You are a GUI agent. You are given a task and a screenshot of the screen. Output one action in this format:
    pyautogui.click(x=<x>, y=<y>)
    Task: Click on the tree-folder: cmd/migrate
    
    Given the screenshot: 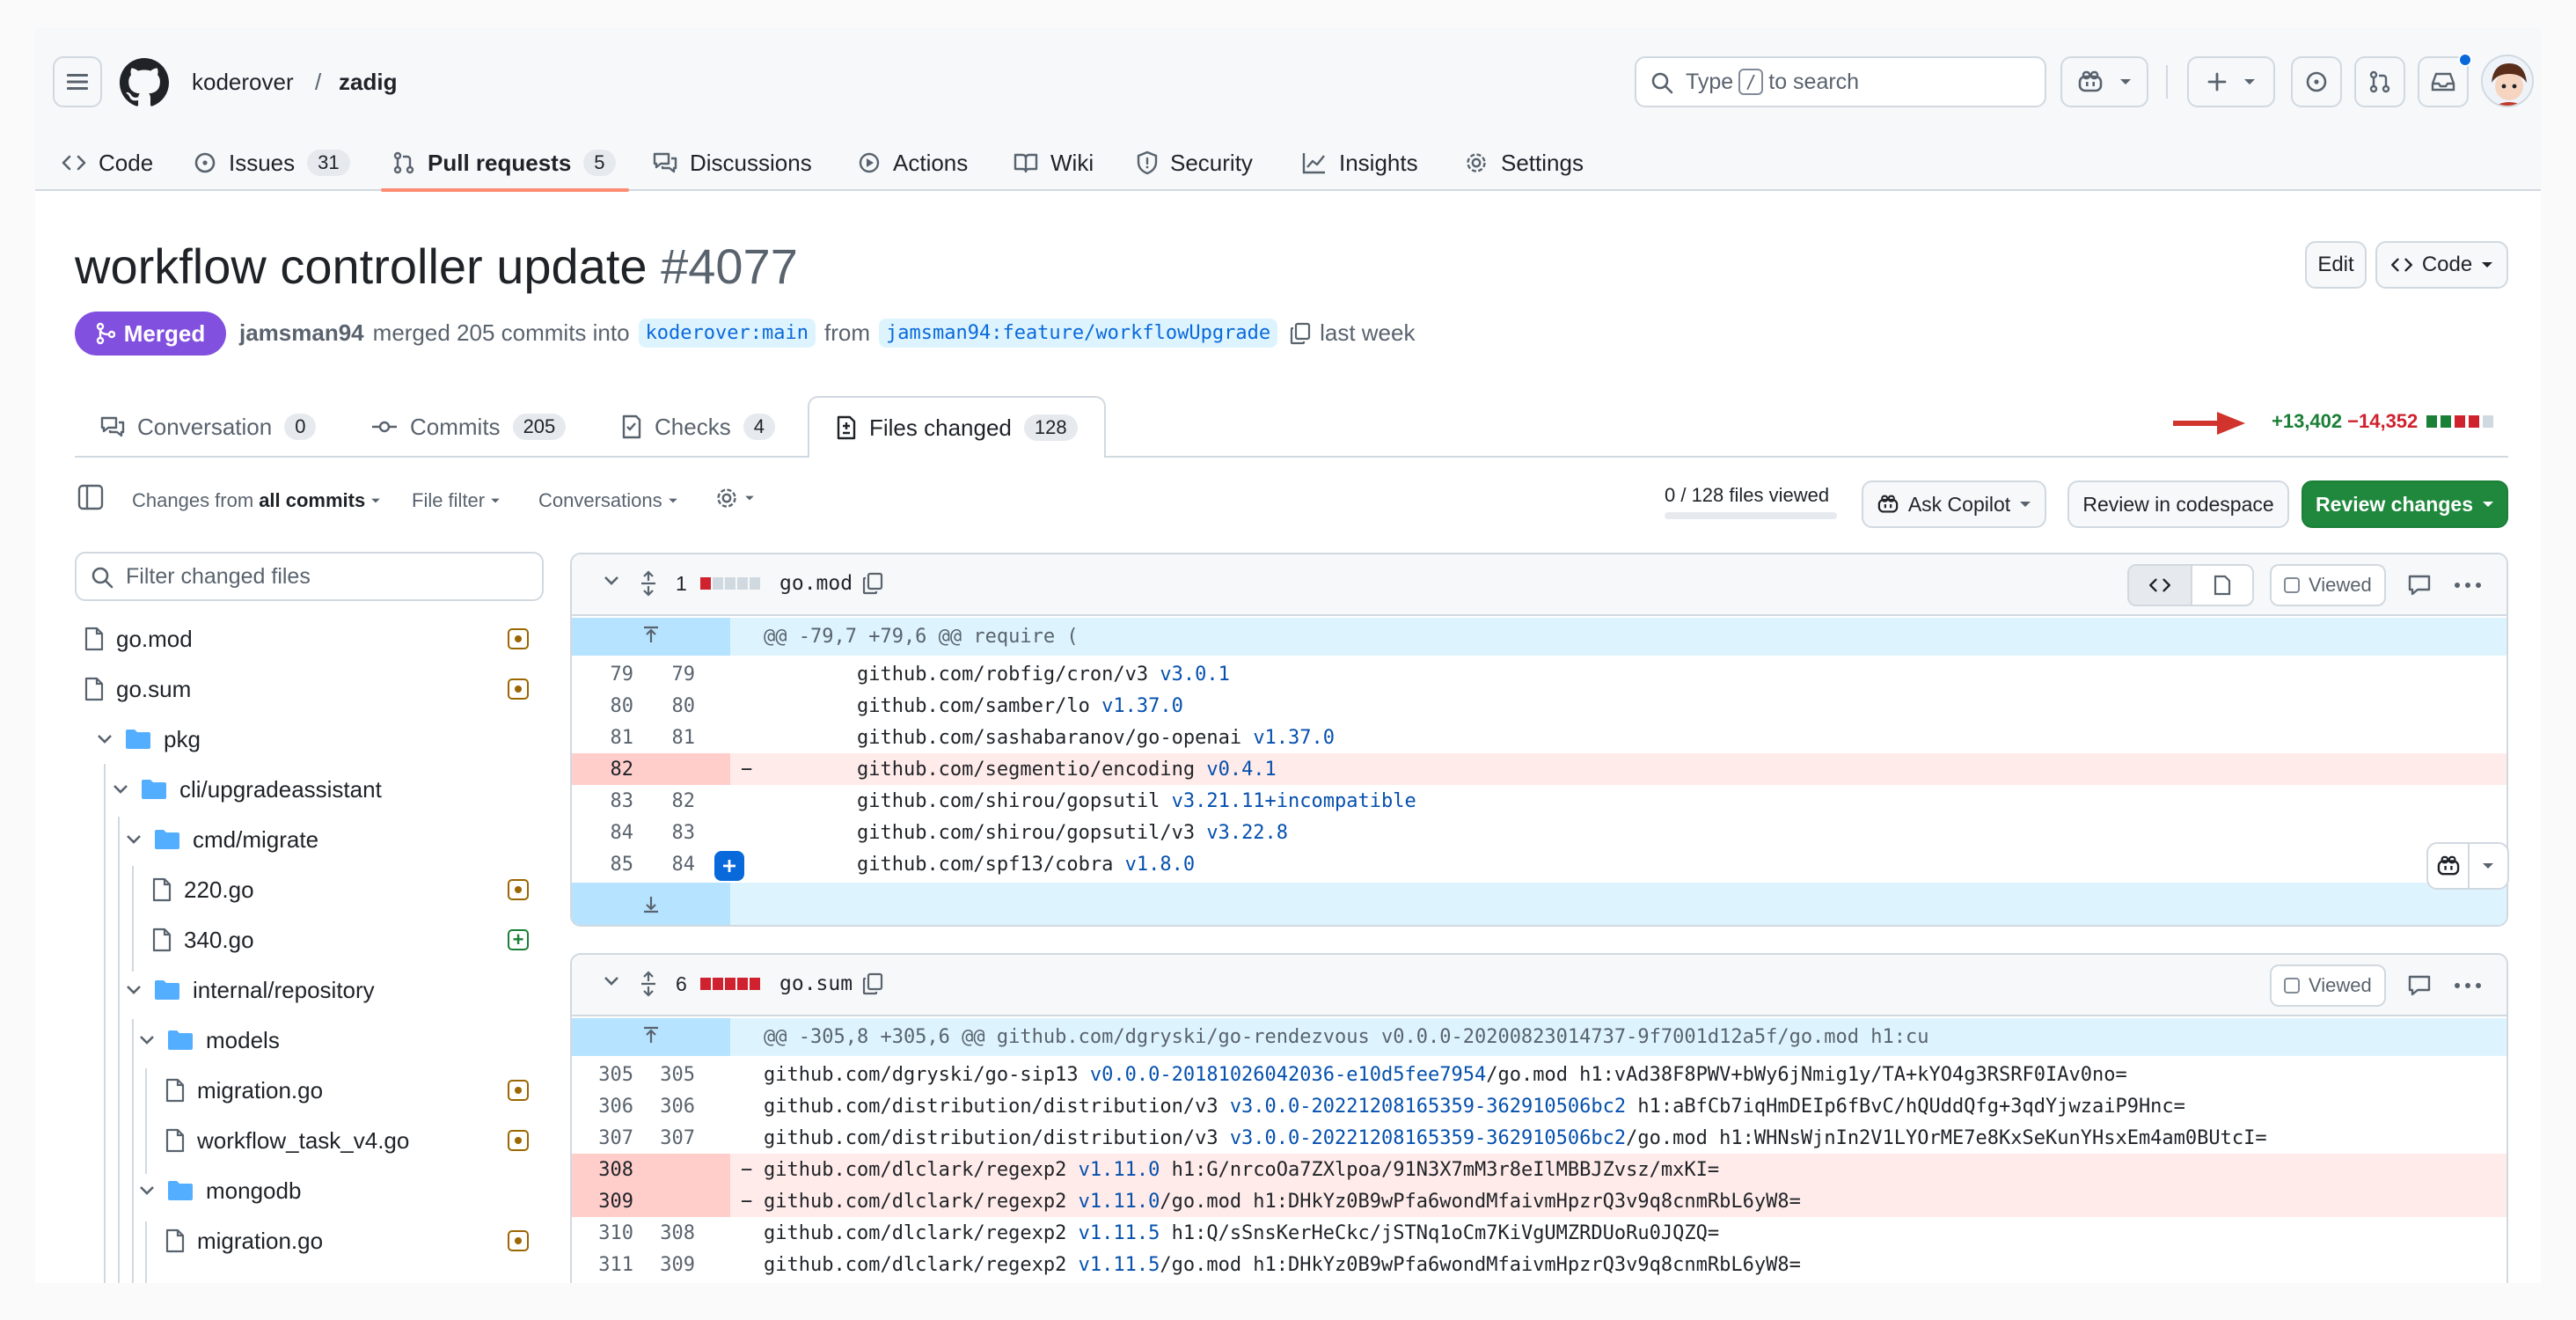 What is the action you would take?
    pyautogui.click(x=222, y=840)
    